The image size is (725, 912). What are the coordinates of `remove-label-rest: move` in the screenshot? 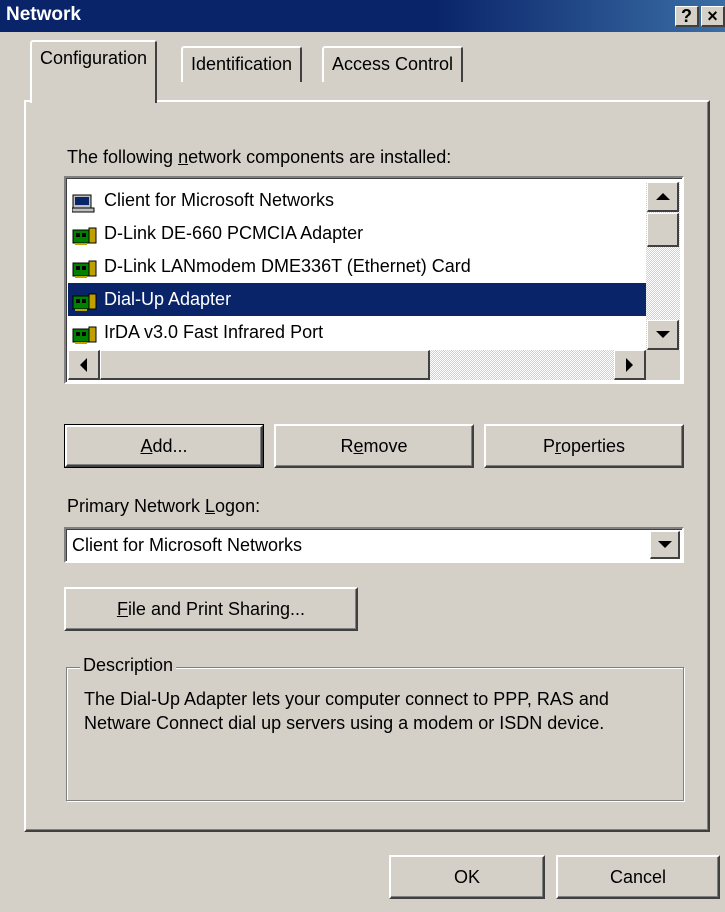 It's located at (385, 445).